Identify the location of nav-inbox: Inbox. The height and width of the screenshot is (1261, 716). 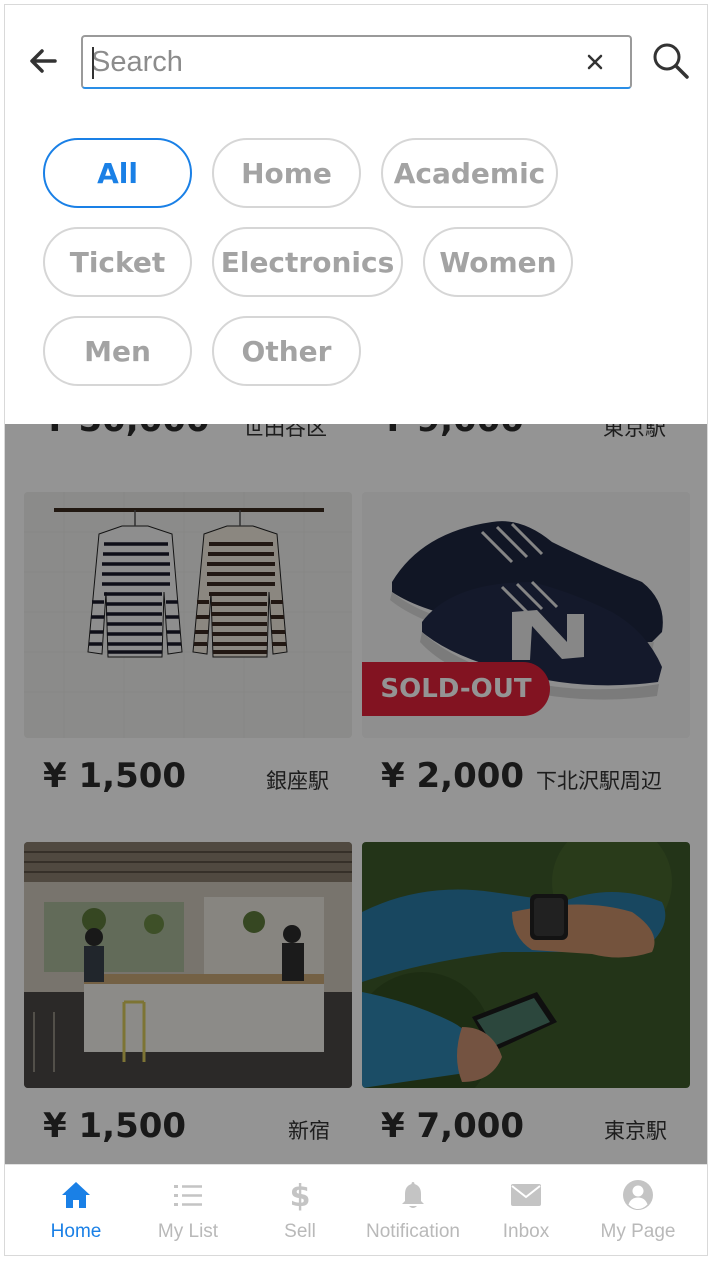
(526, 1210).